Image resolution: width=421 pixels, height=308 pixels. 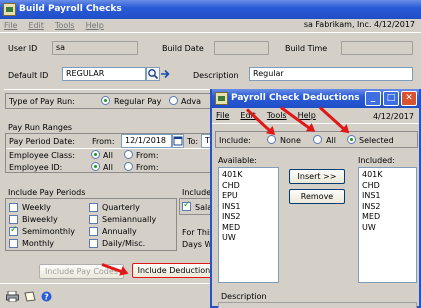 I want to click on from-date-field: 12/1/2018, so click(x=146, y=141).